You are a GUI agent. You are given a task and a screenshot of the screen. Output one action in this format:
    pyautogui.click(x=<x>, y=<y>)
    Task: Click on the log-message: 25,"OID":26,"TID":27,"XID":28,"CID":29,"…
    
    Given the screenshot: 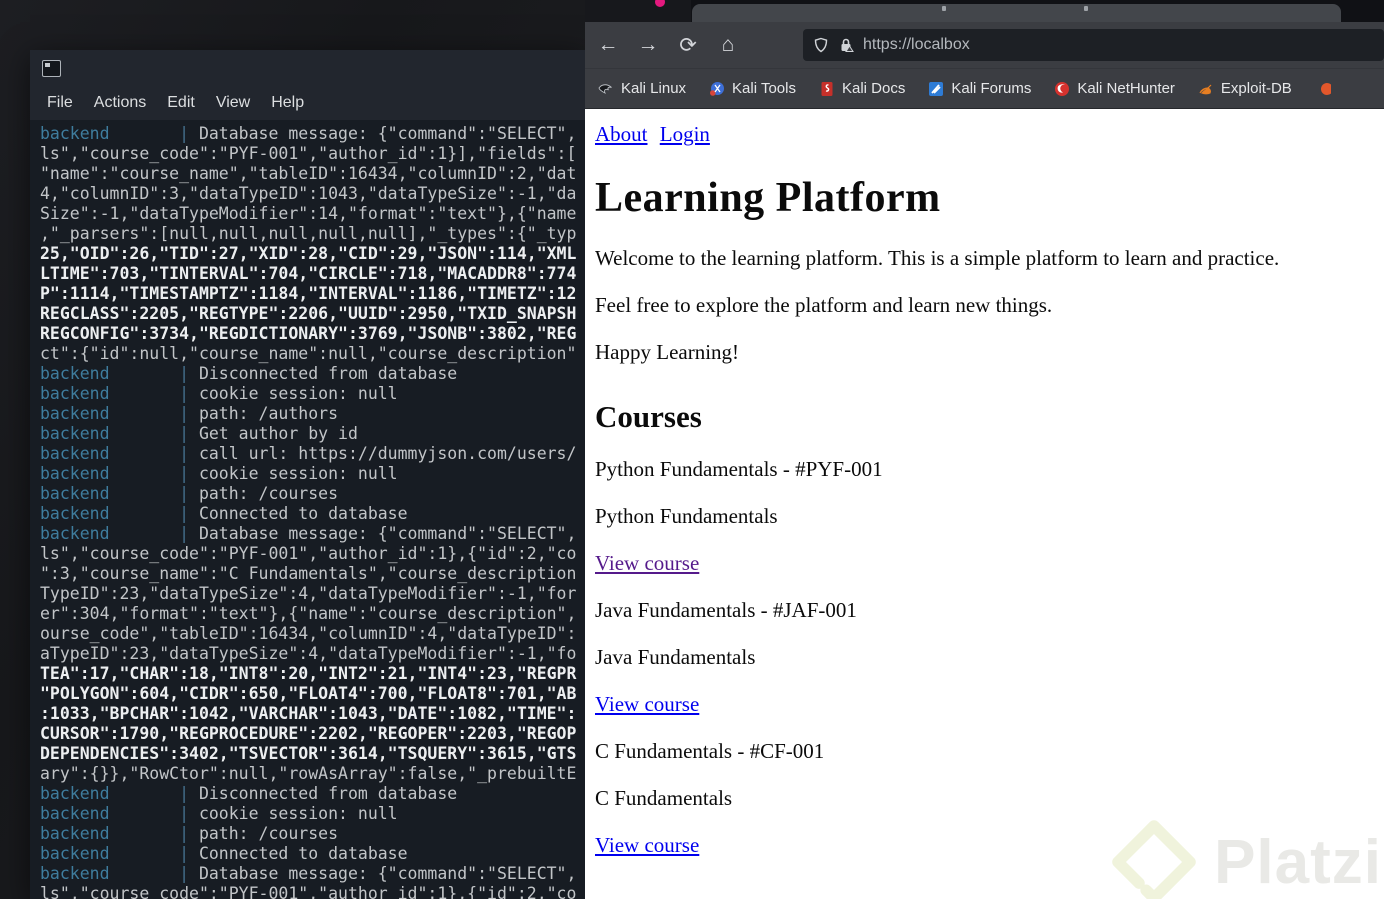 What is the action you would take?
    pyautogui.click(x=308, y=253)
    